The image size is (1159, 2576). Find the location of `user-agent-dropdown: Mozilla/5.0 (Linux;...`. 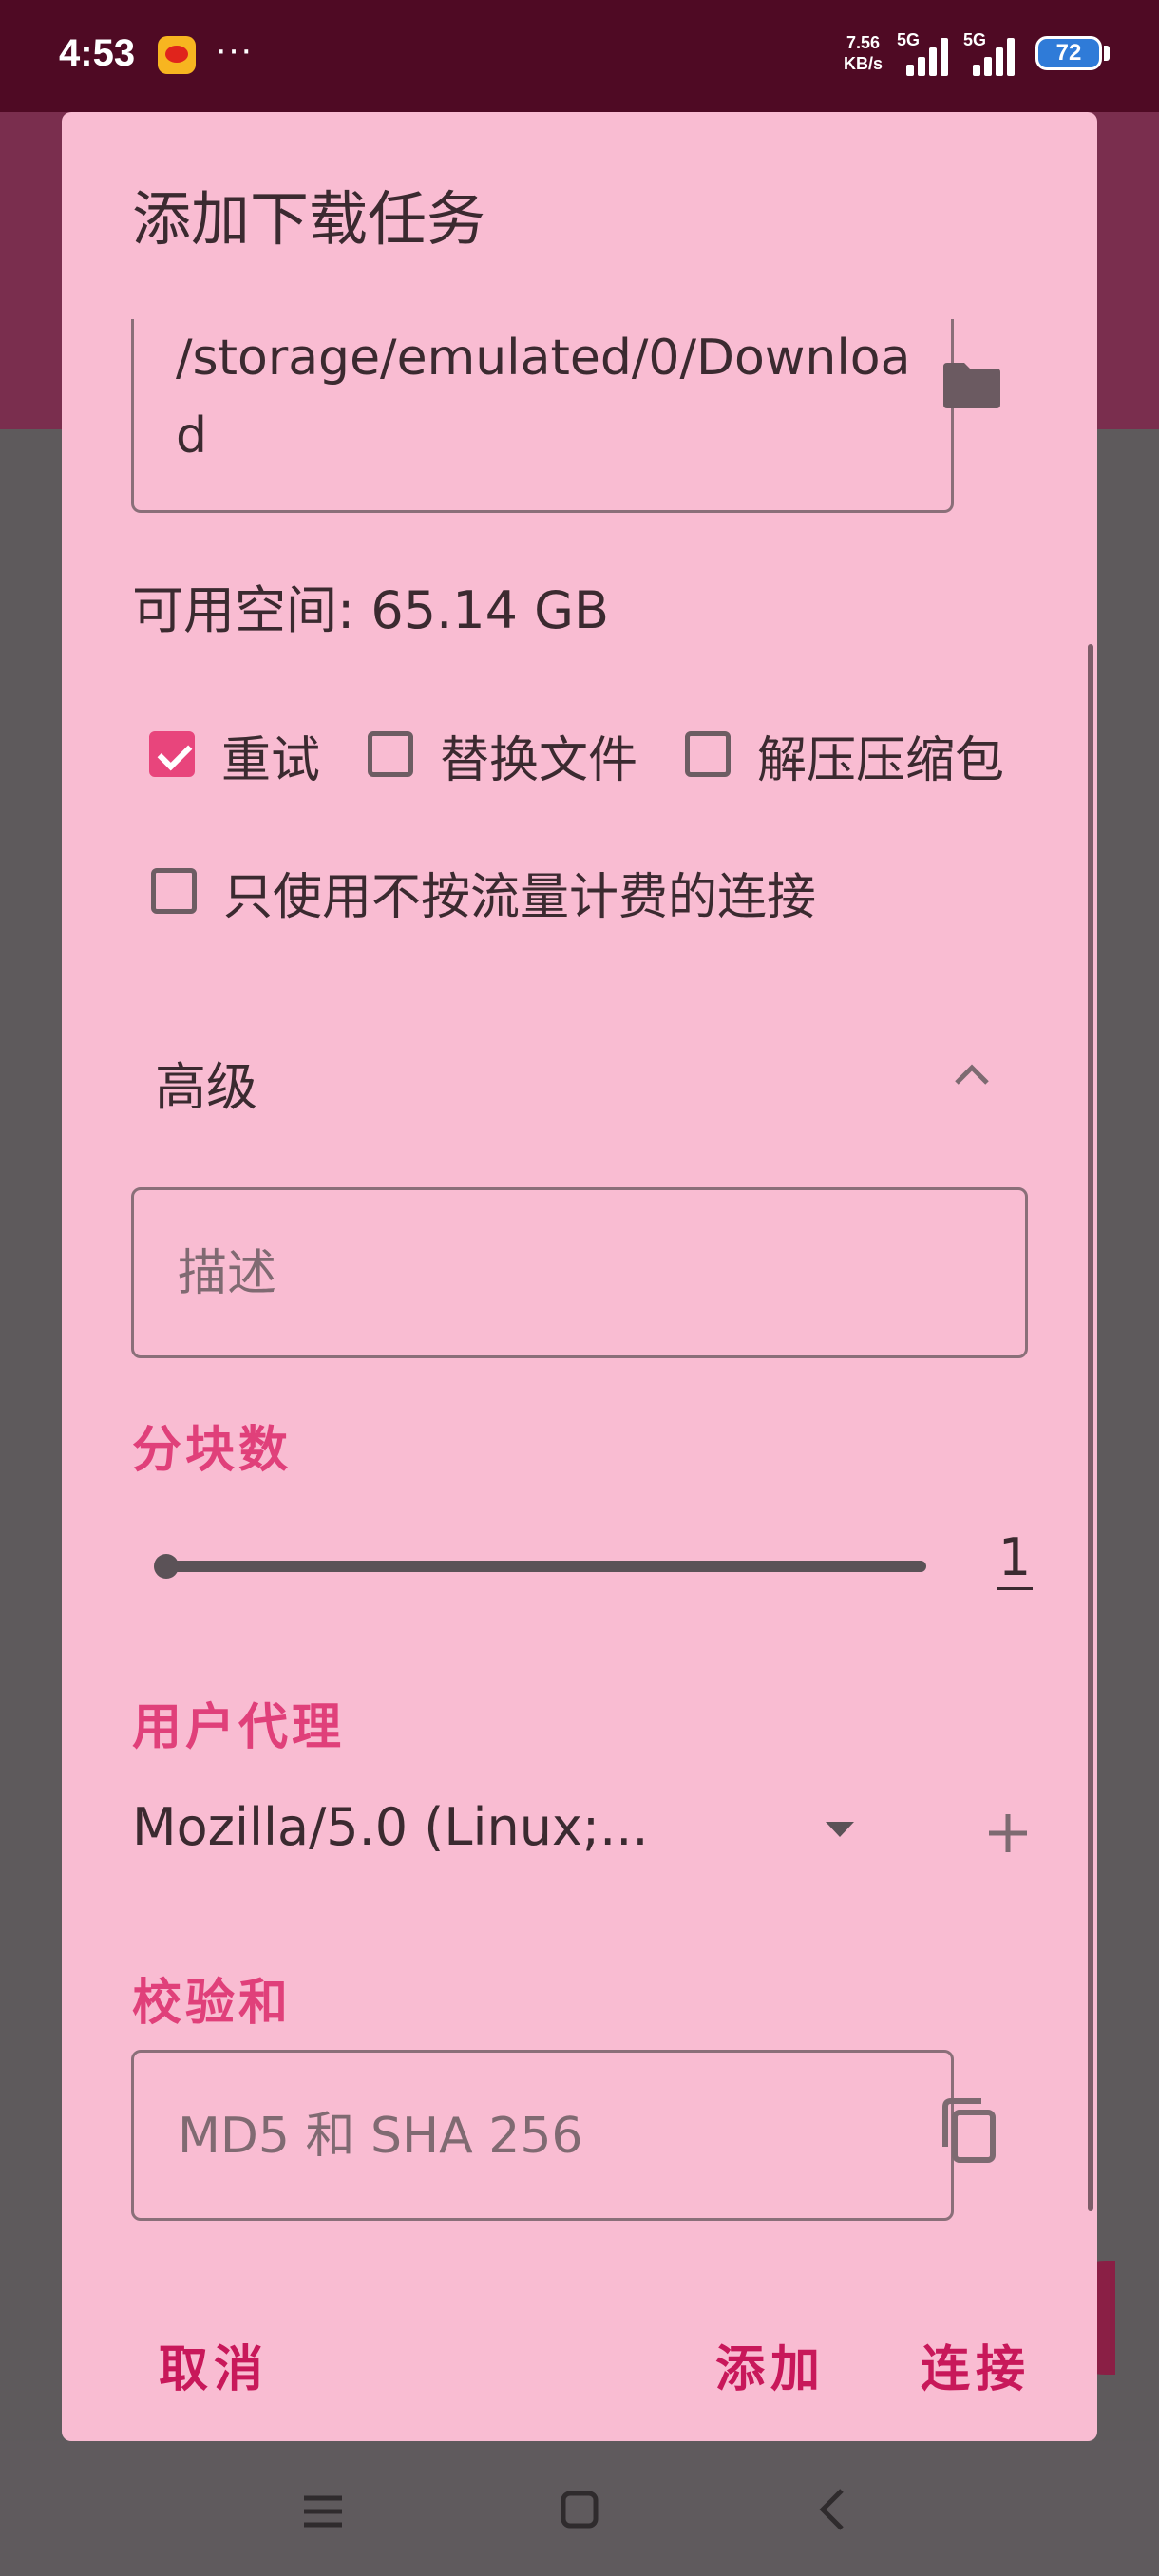

user-agent-dropdown: Mozilla/5.0 (Linux;... is located at coordinates (390, 1827).